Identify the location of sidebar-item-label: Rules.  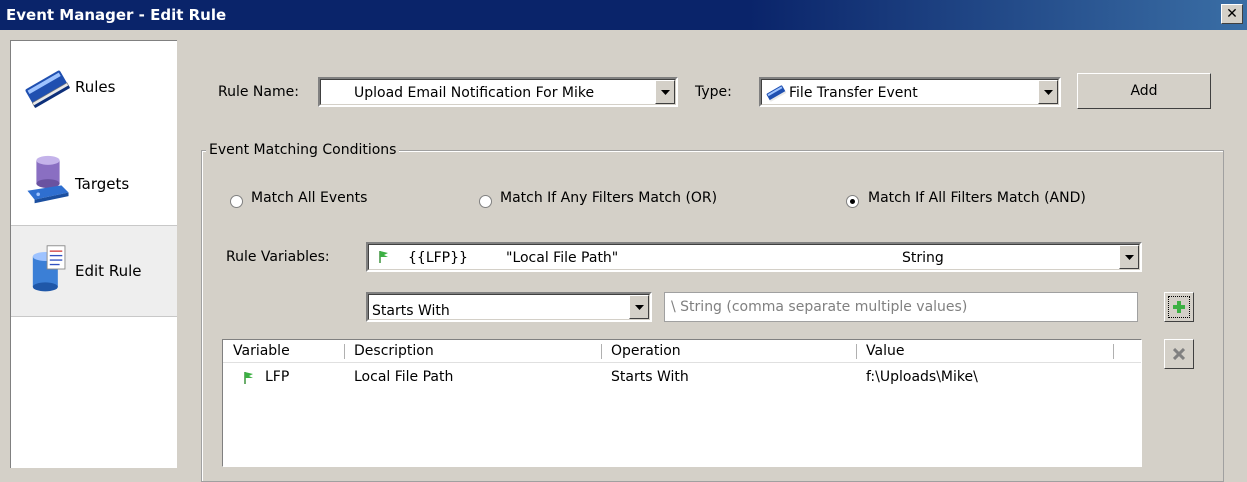
(95, 87).